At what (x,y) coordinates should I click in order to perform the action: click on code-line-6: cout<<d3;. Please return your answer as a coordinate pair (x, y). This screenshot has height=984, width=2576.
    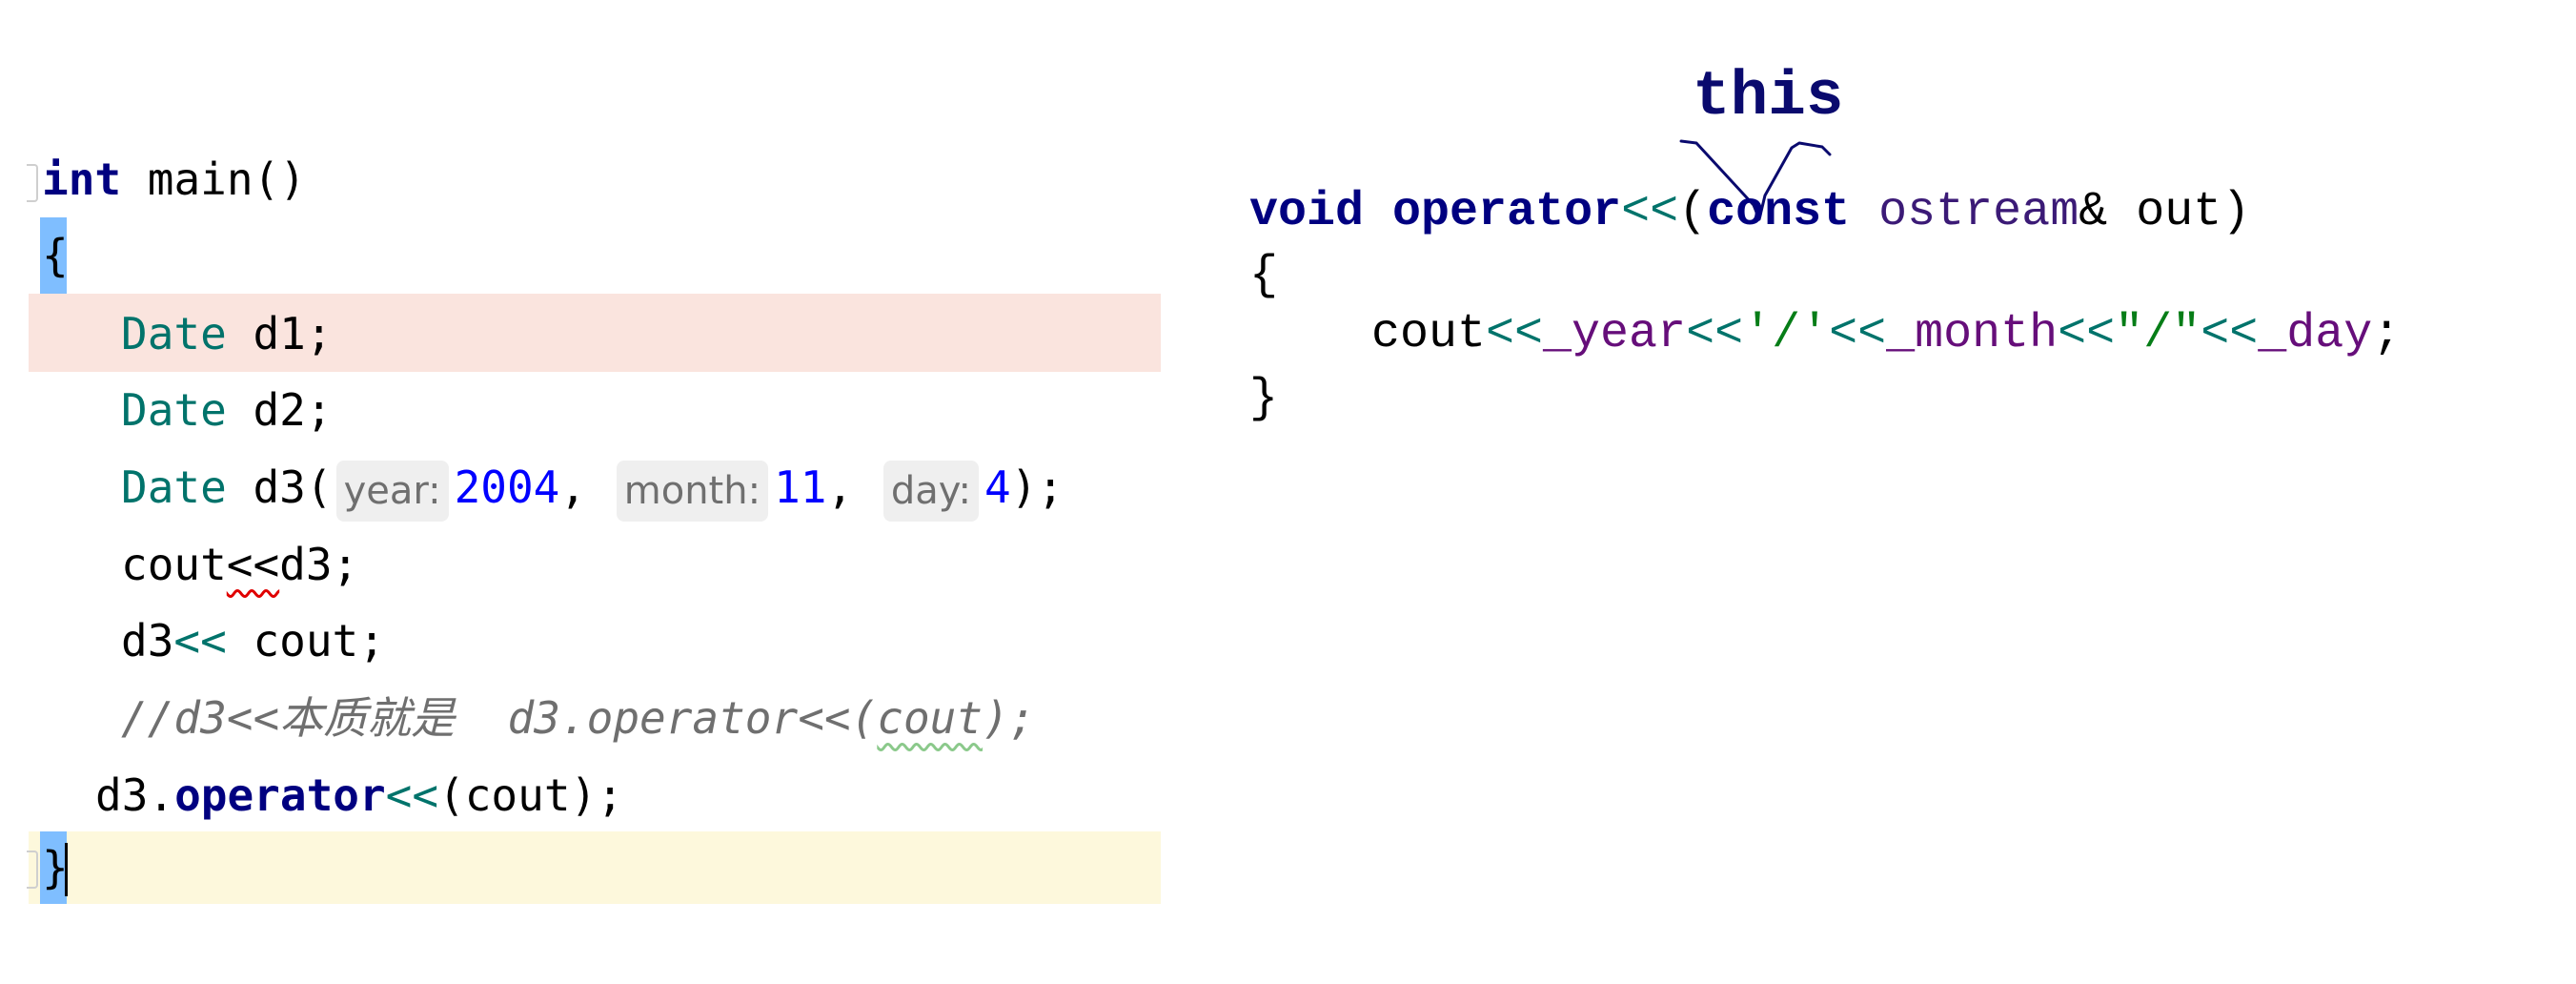
    Looking at the image, I should click on (239, 565).